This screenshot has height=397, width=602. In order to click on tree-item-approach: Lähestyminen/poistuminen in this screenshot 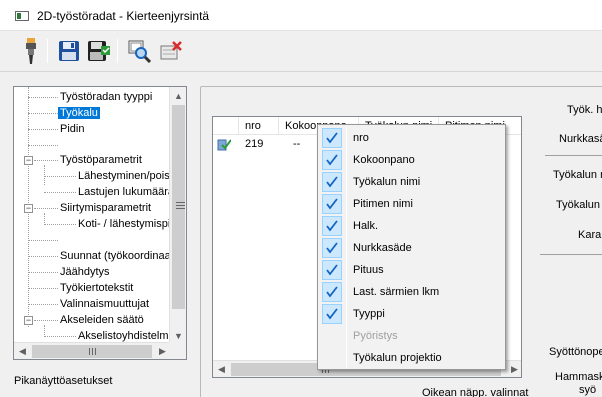, I will do `click(124, 176)`.